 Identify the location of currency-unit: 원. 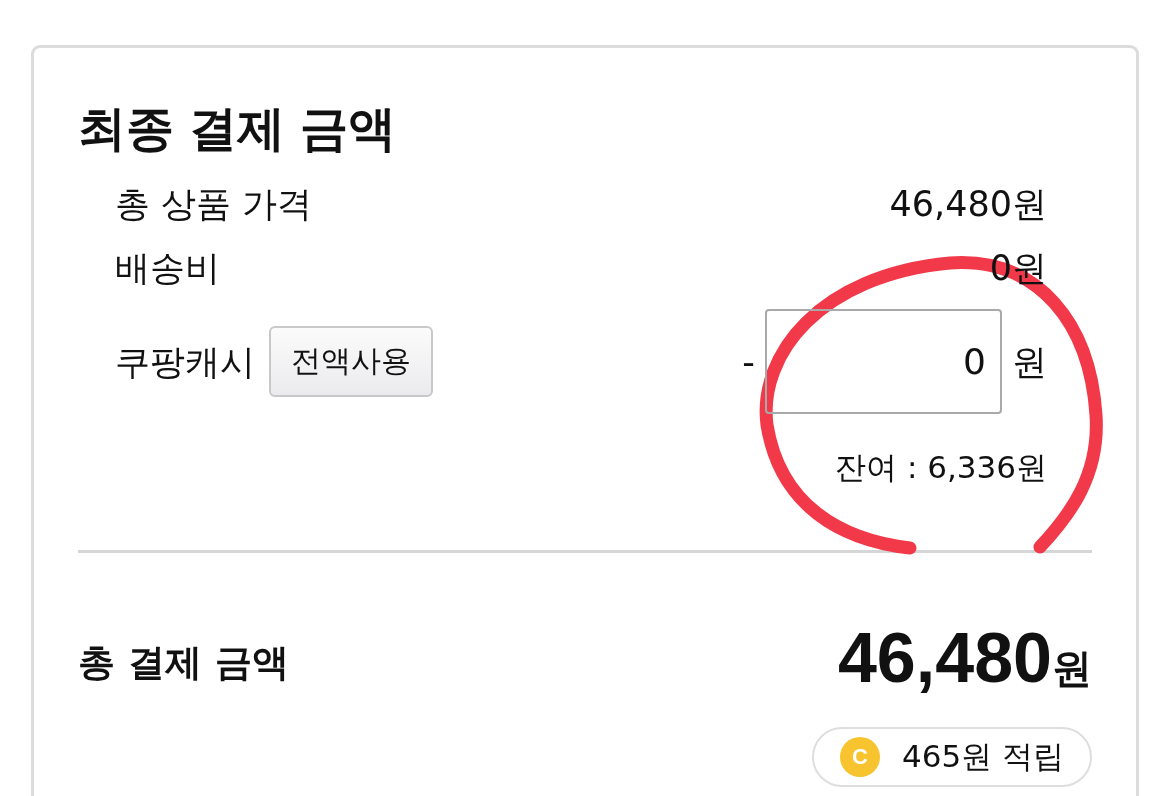
(1029, 361).